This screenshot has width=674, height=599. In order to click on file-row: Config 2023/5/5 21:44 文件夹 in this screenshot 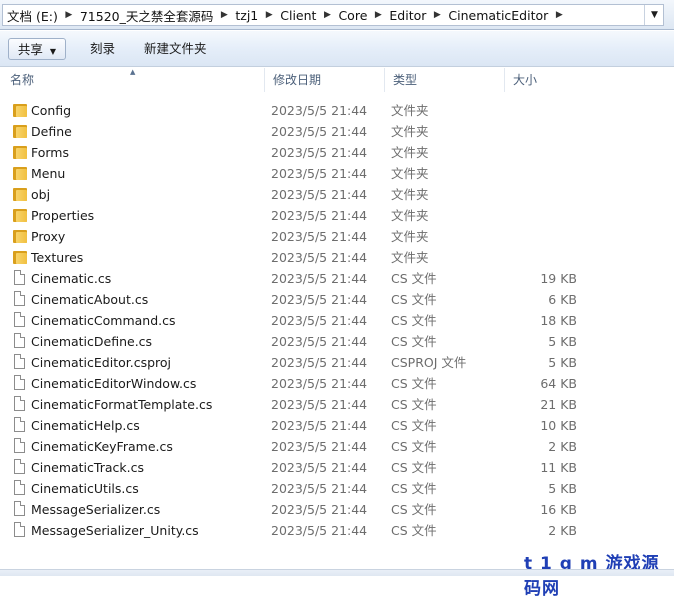, I will do `click(337, 110)`.